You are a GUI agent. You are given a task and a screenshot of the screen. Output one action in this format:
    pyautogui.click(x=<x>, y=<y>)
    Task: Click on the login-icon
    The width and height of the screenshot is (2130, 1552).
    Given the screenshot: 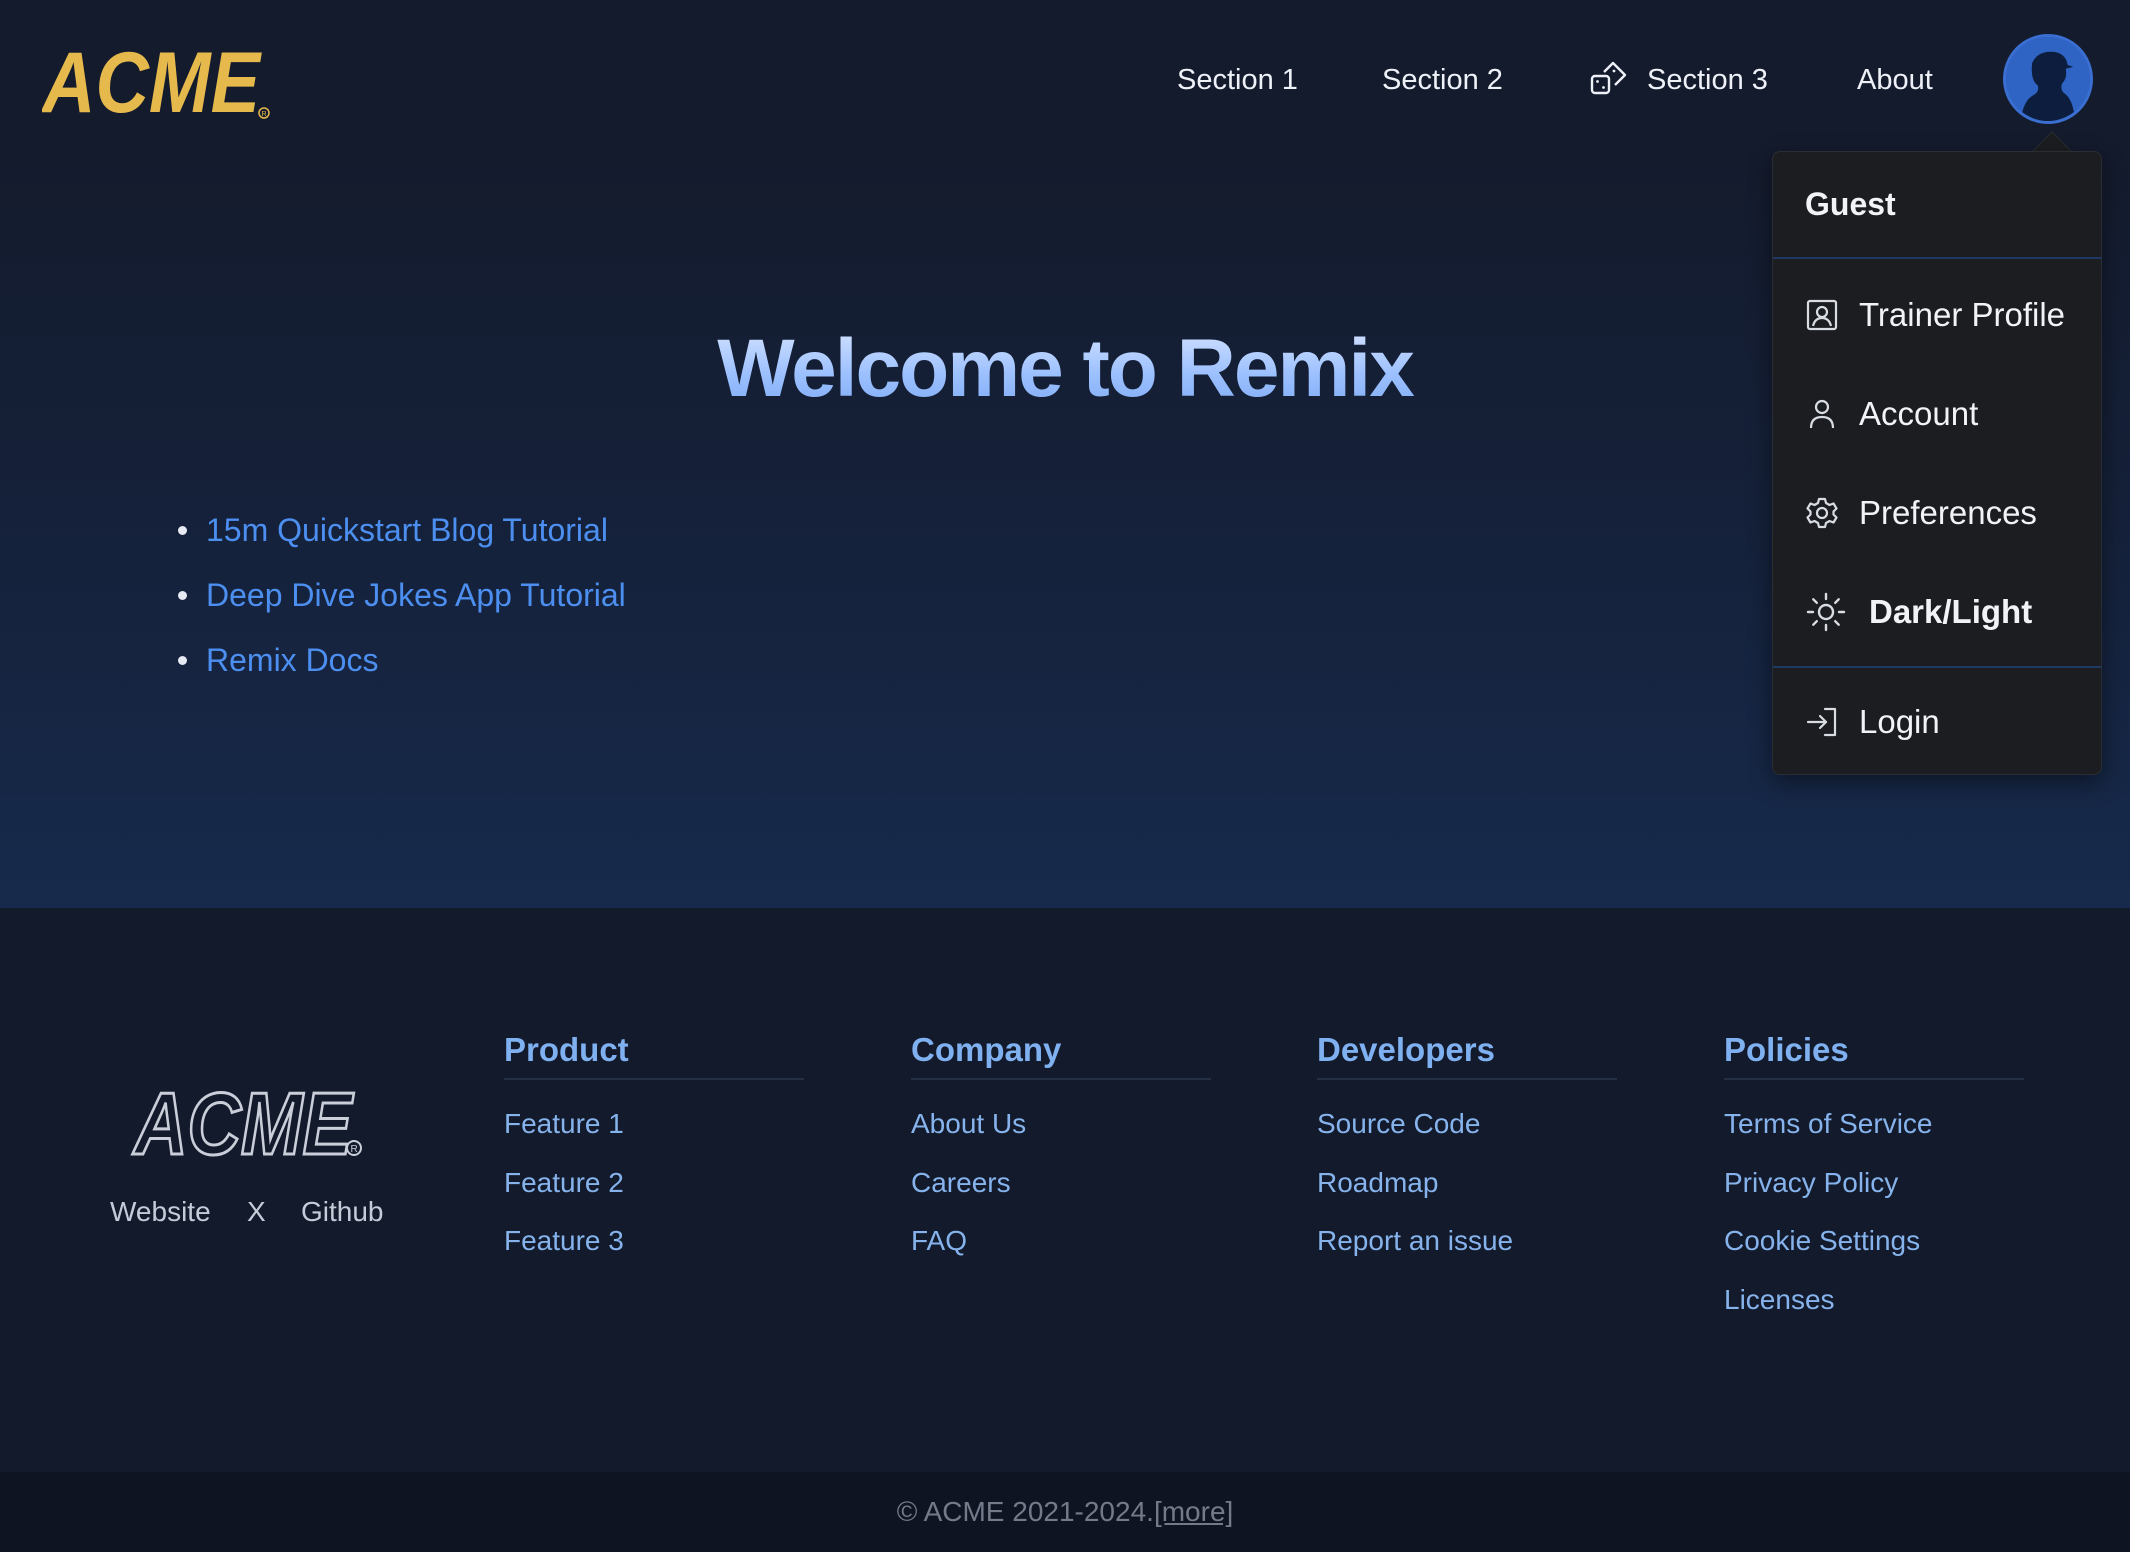 What is the action you would take?
    pyautogui.click(x=1821, y=722)
    